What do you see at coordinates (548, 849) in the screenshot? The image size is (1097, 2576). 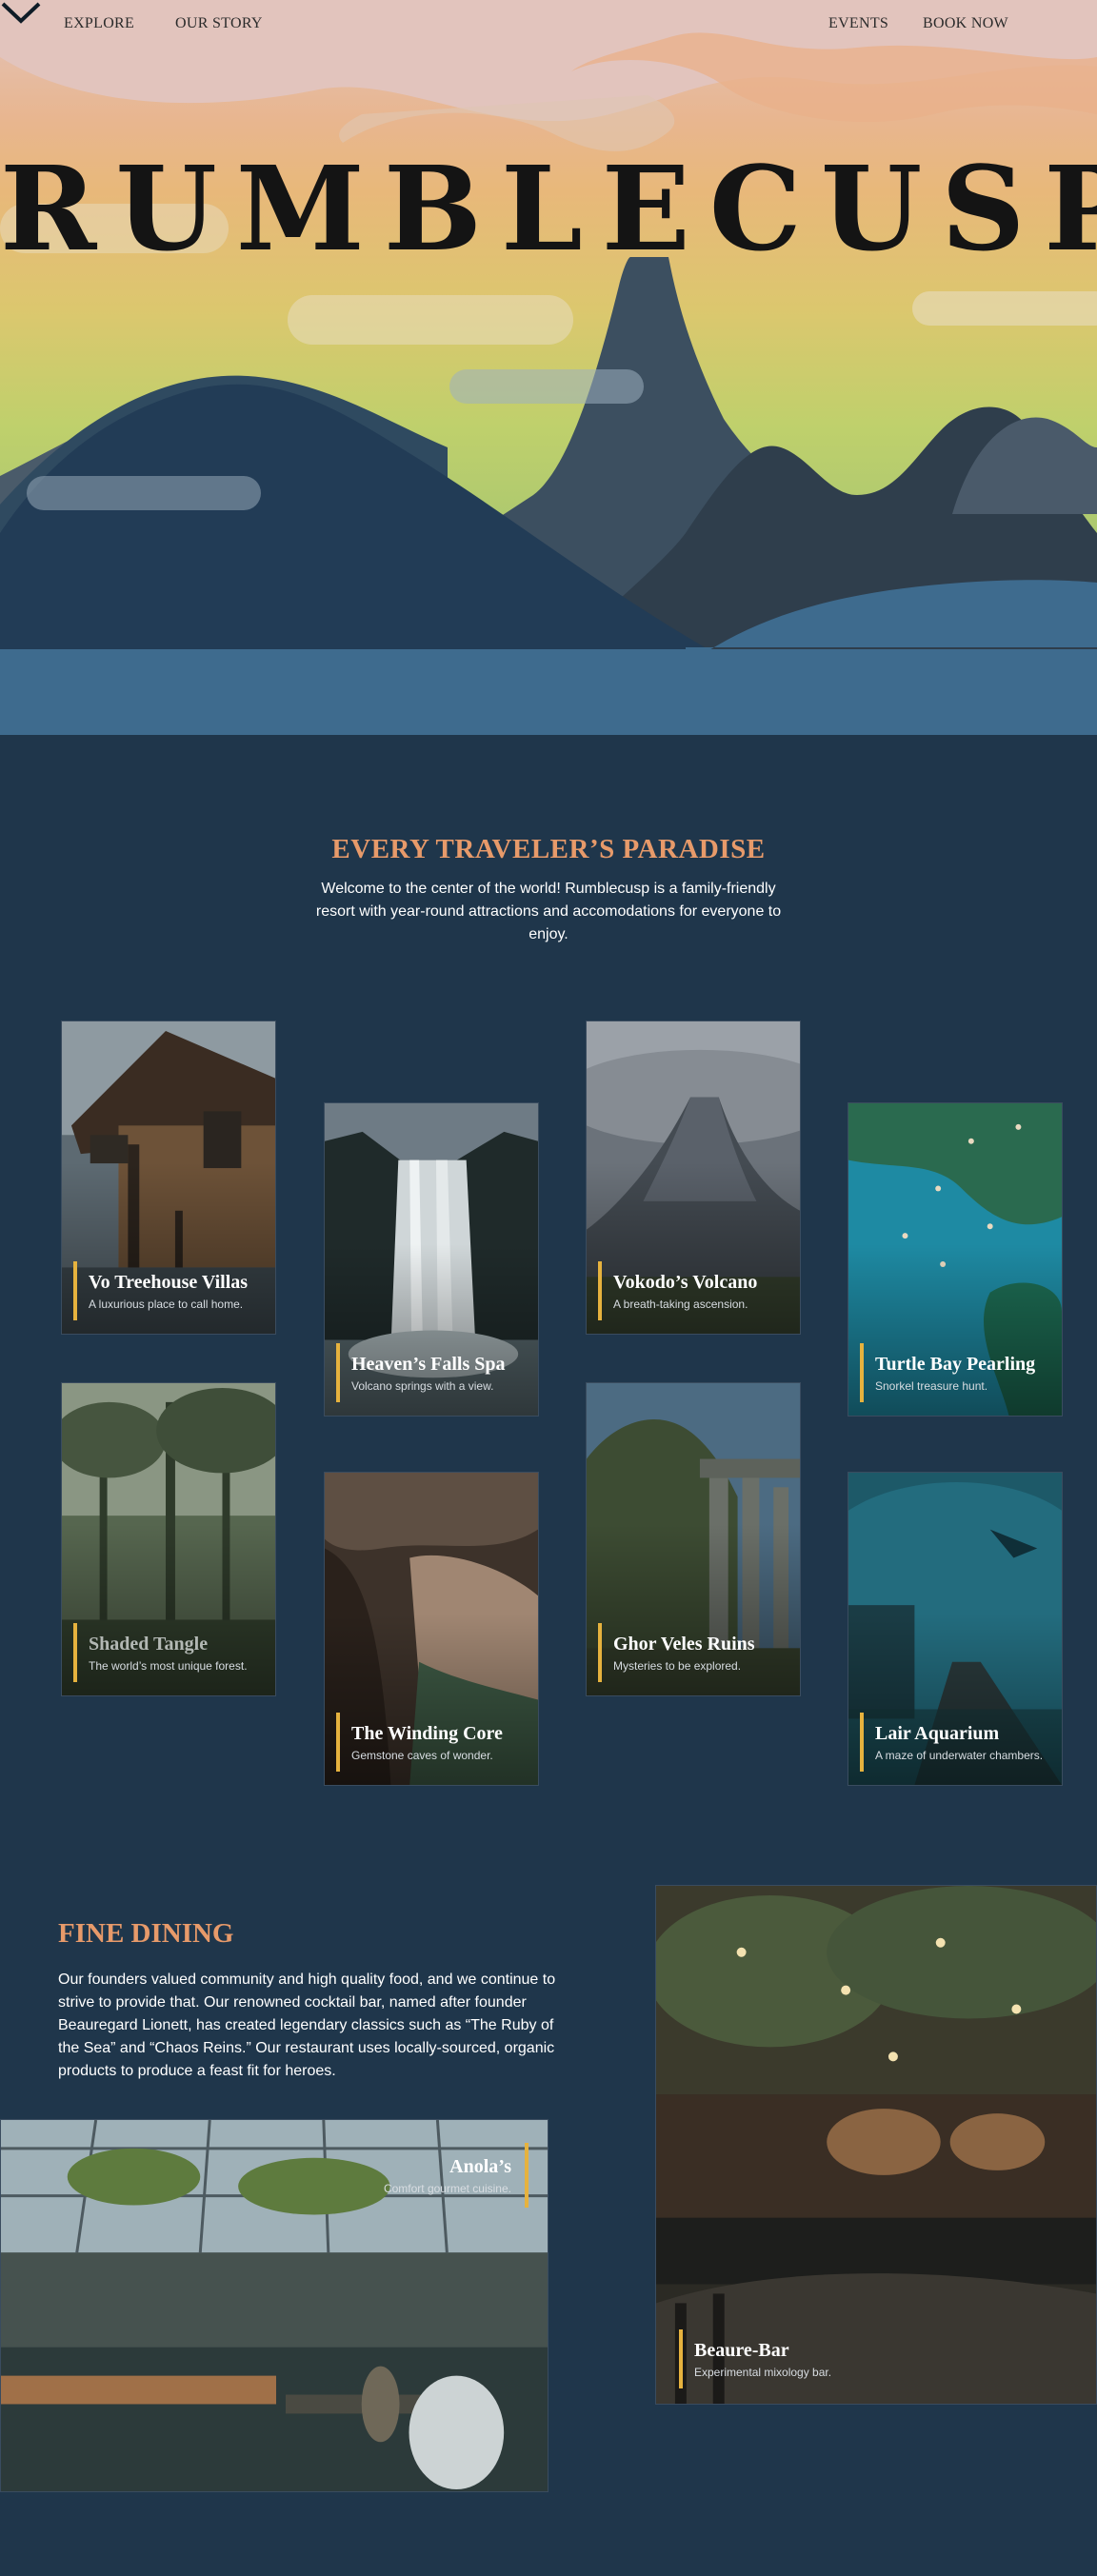 I see `section-title-paradise: EVERY TRAVELER’S PARADISE` at bounding box center [548, 849].